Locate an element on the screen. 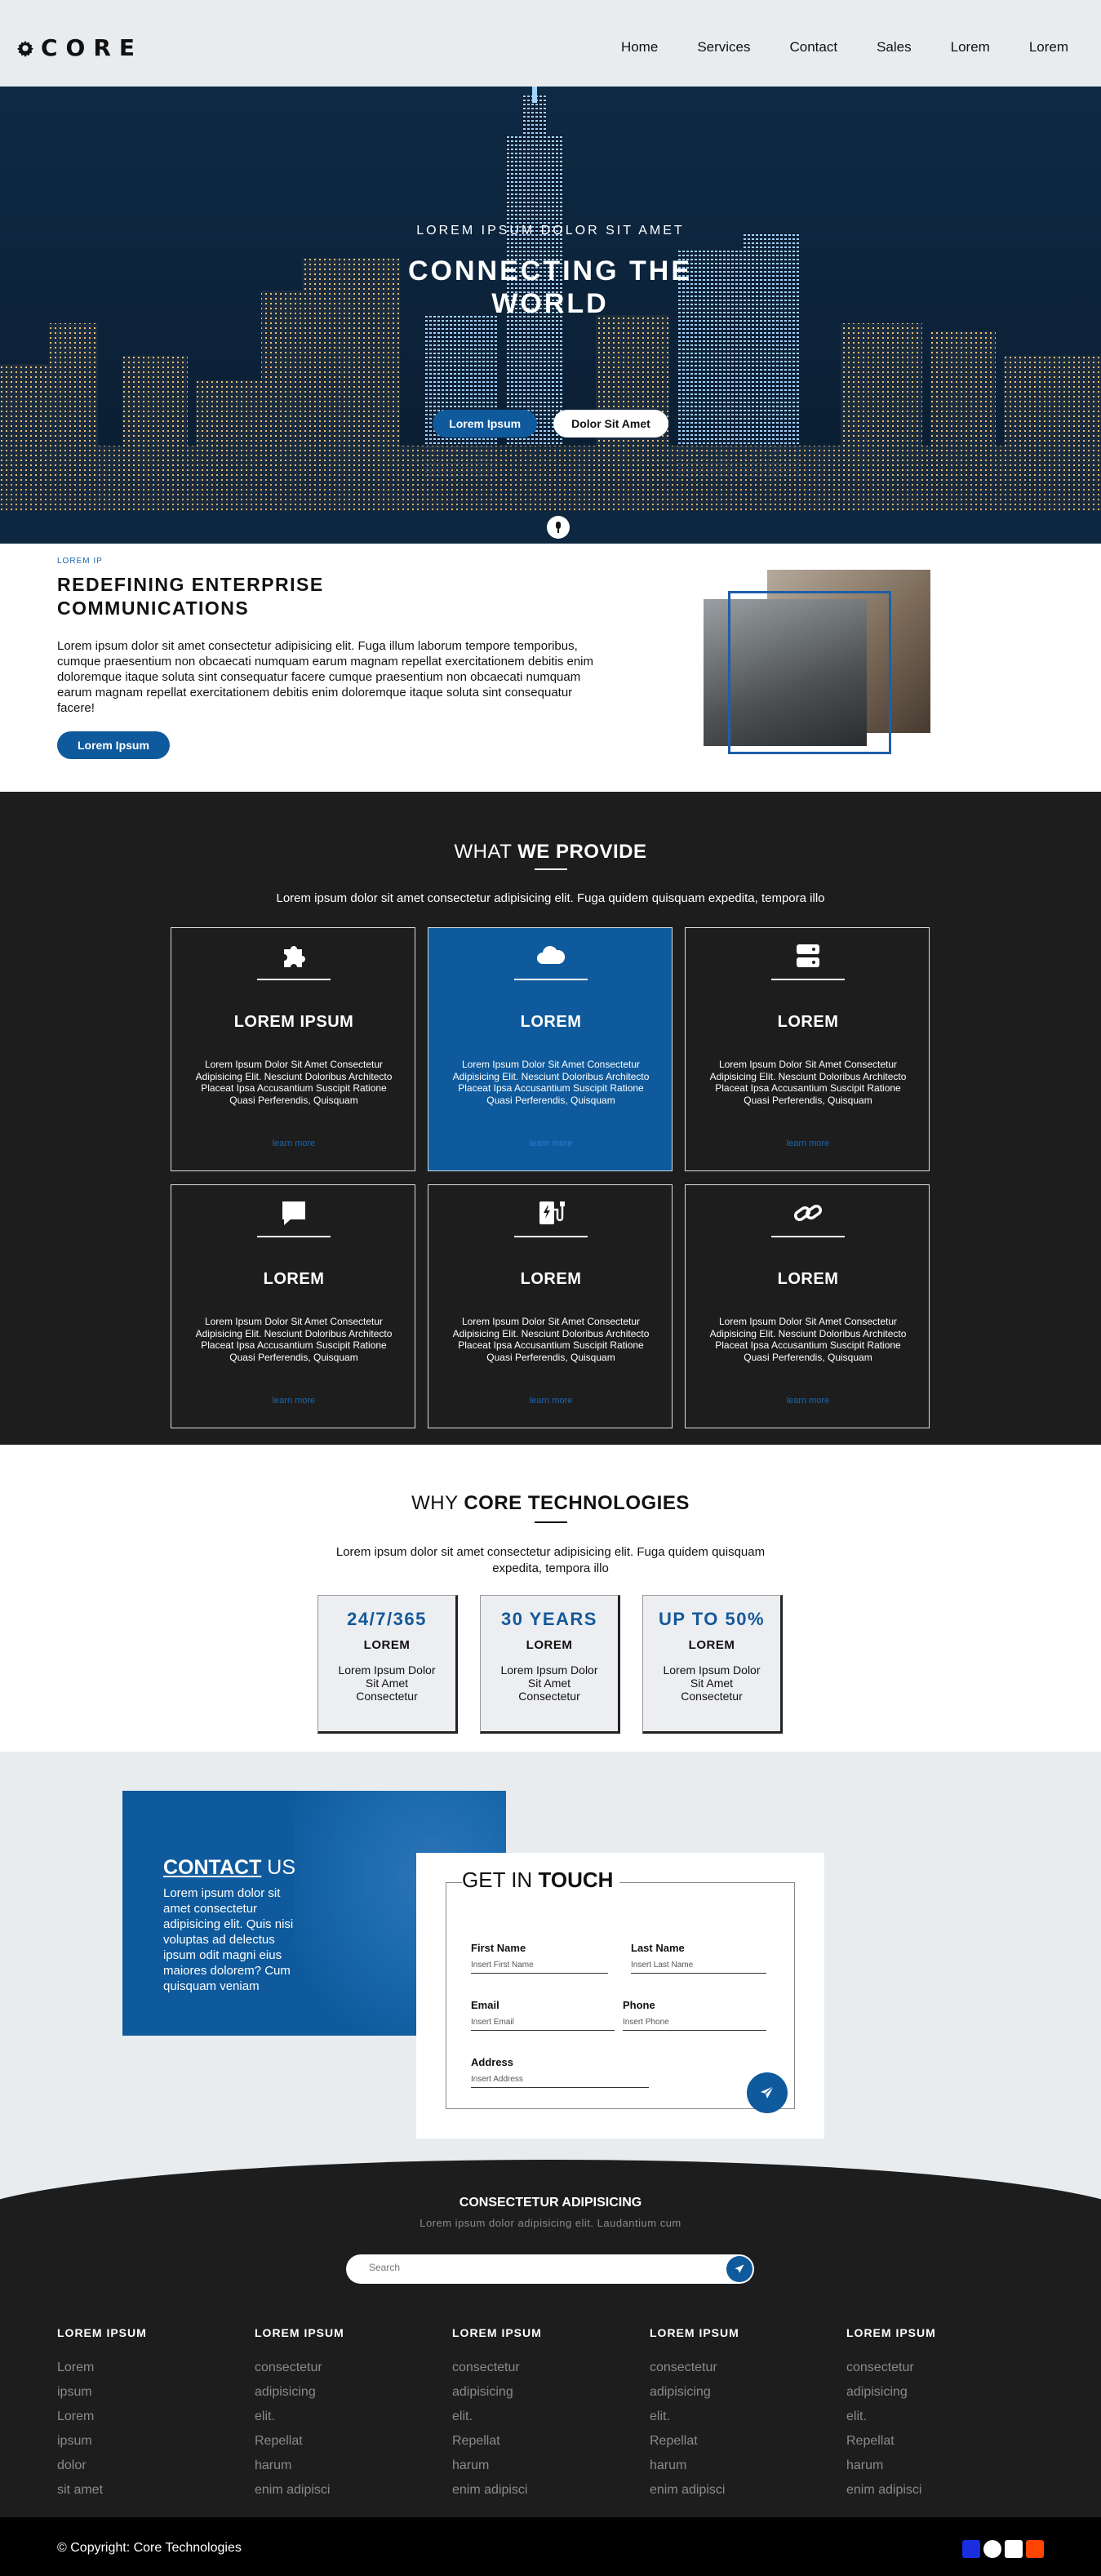 This screenshot has height=2576, width=1101. address-field: Address Insert Address is located at coordinates (560, 2072).